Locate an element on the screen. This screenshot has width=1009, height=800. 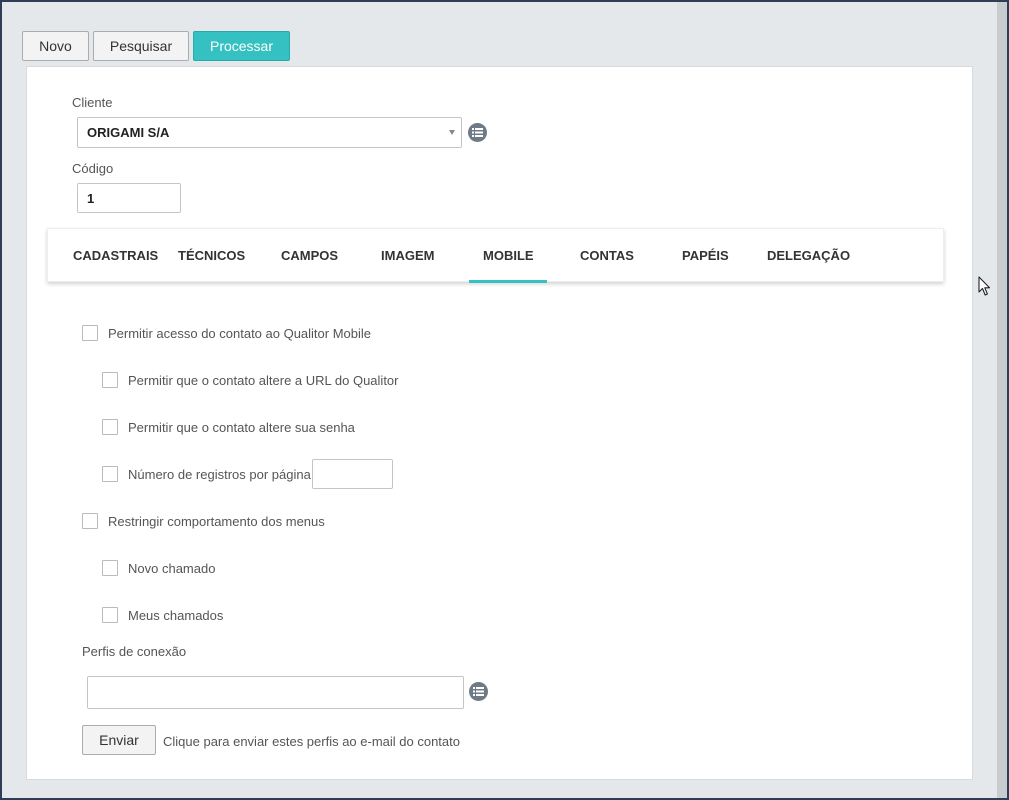
tab-delegacao: DELEGAÇÃO is located at coordinates (808, 255).